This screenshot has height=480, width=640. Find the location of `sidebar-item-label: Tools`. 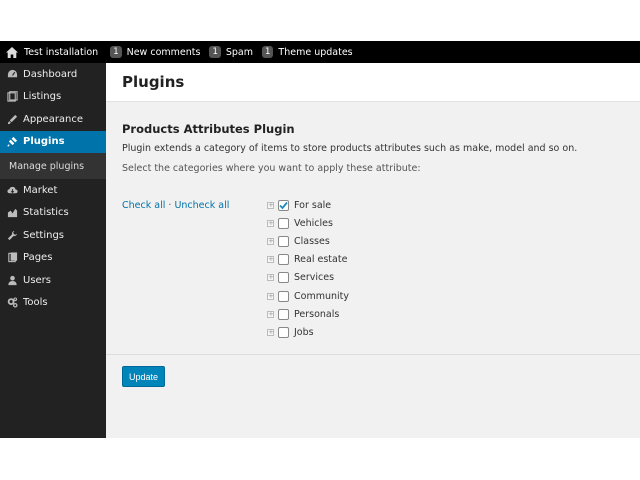

sidebar-item-label: Tools is located at coordinates (35, 303).